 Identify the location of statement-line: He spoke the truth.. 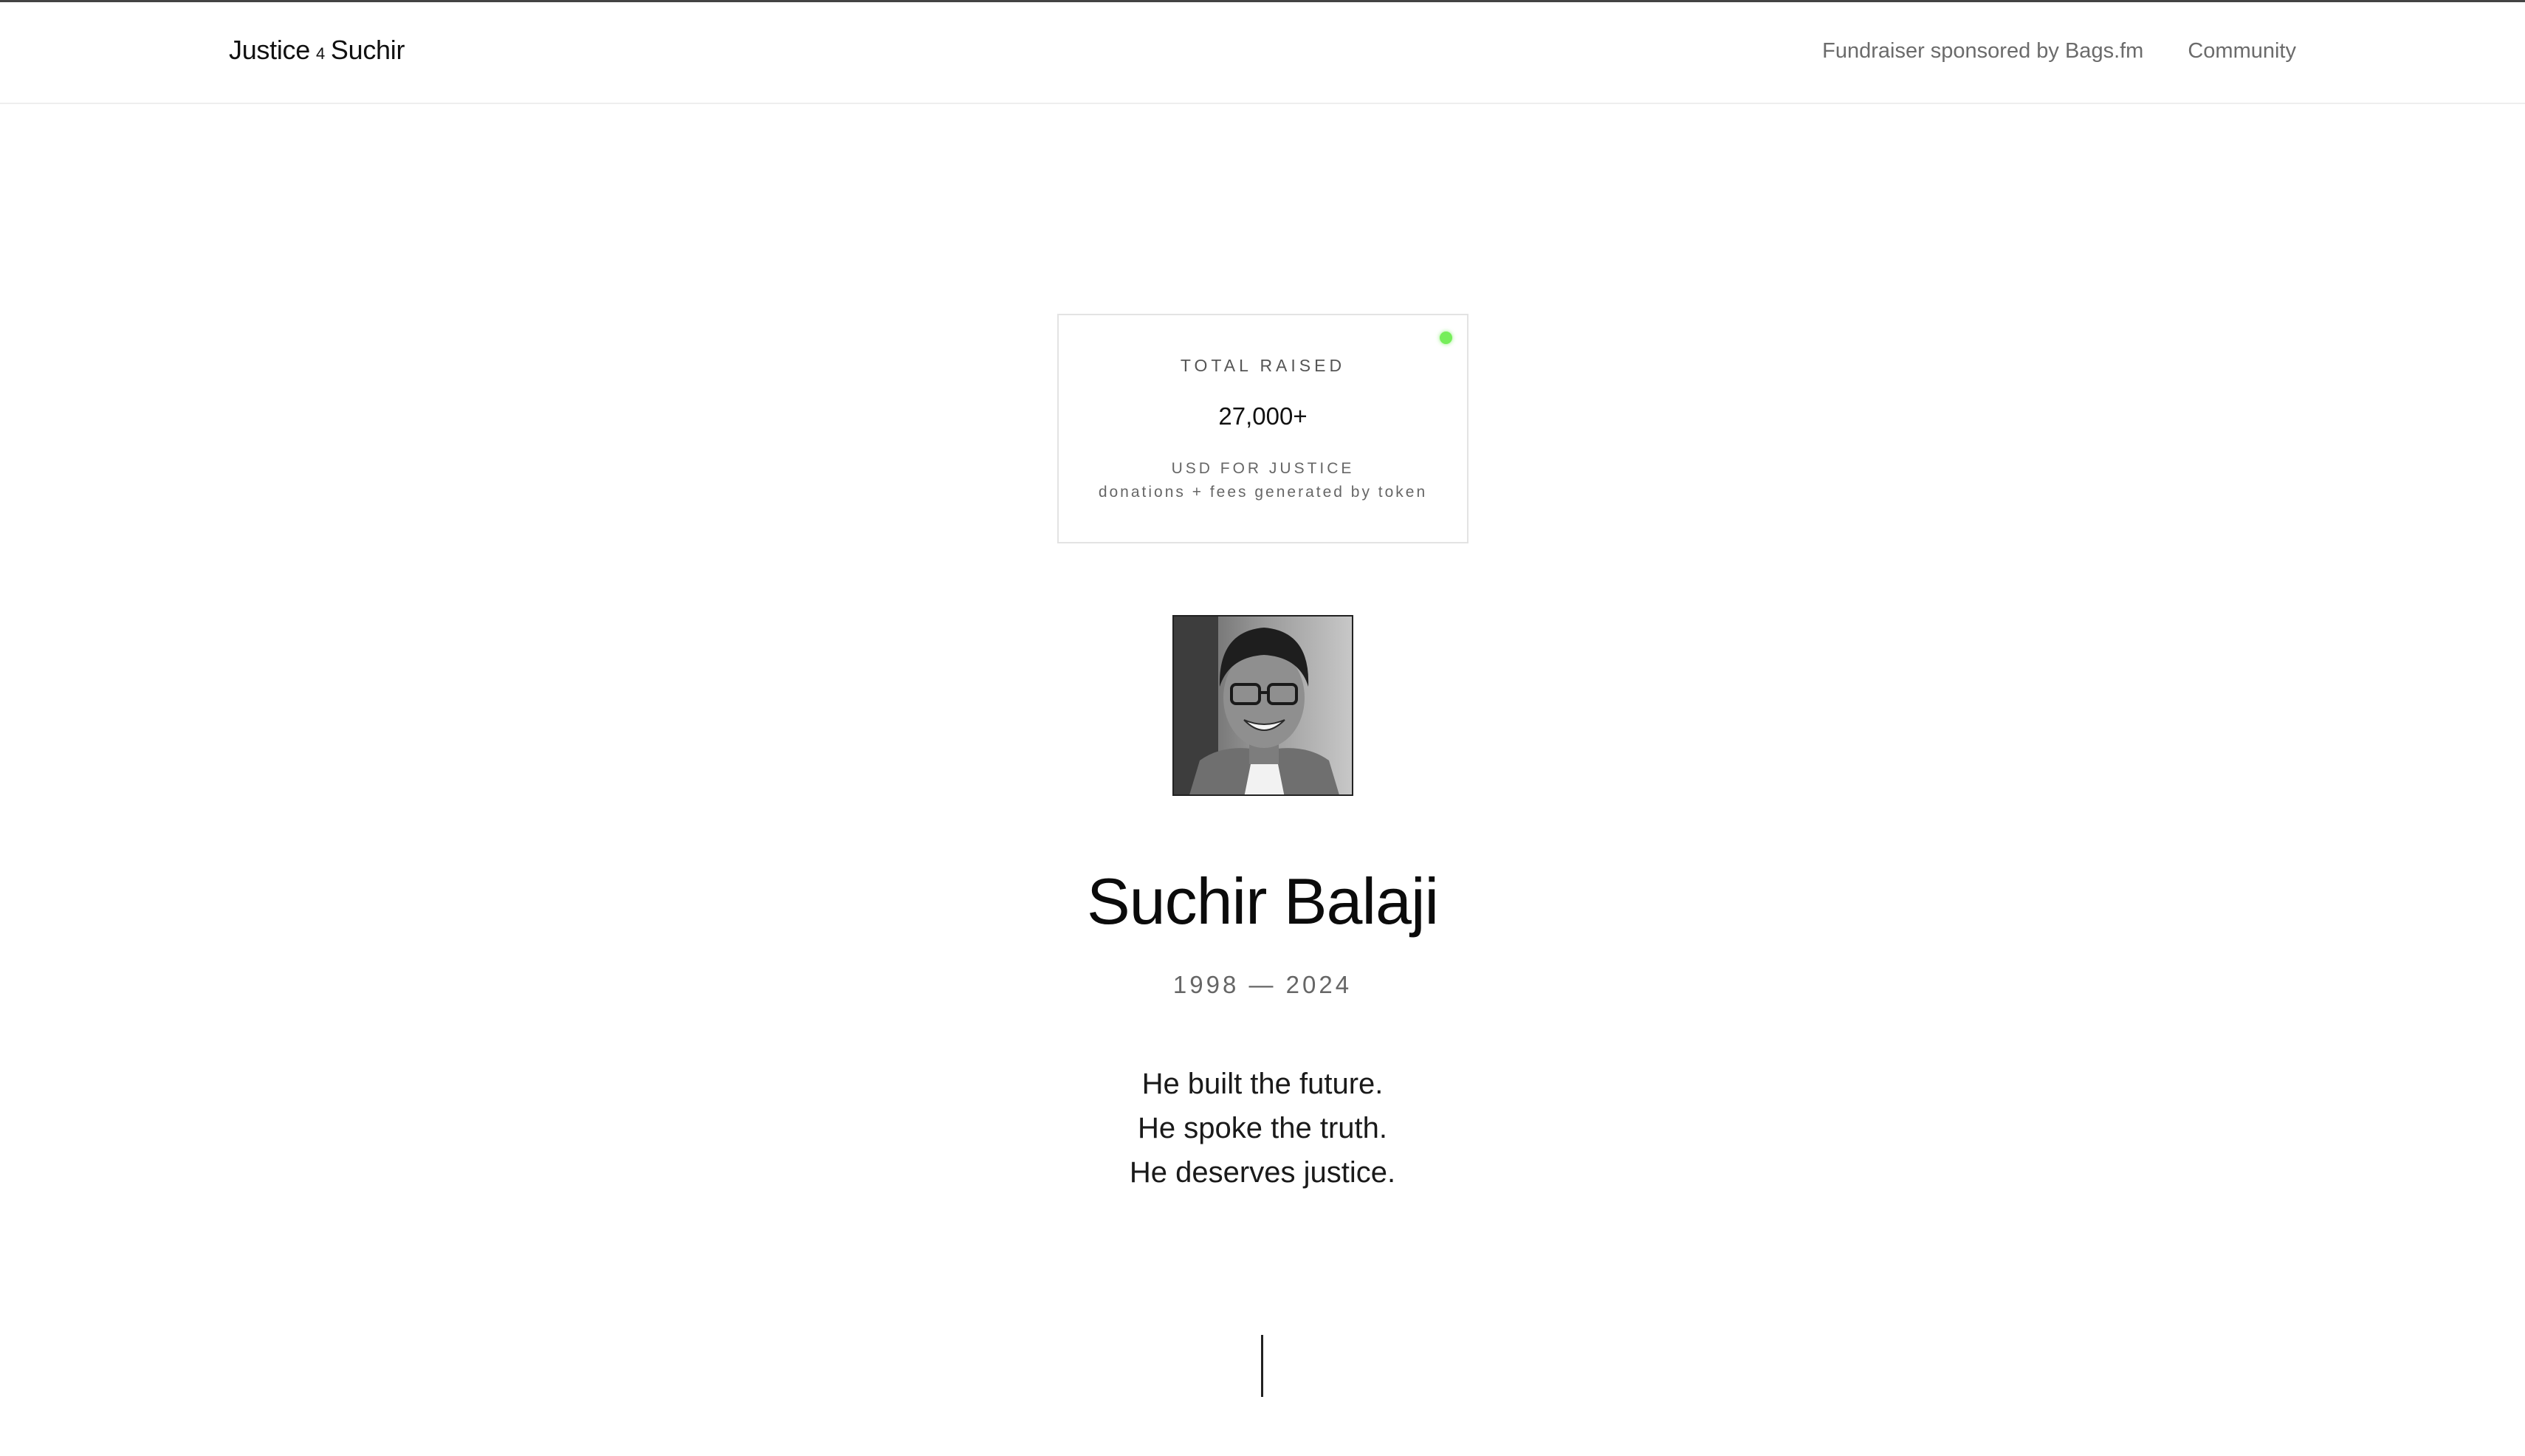
(1263, 1128).